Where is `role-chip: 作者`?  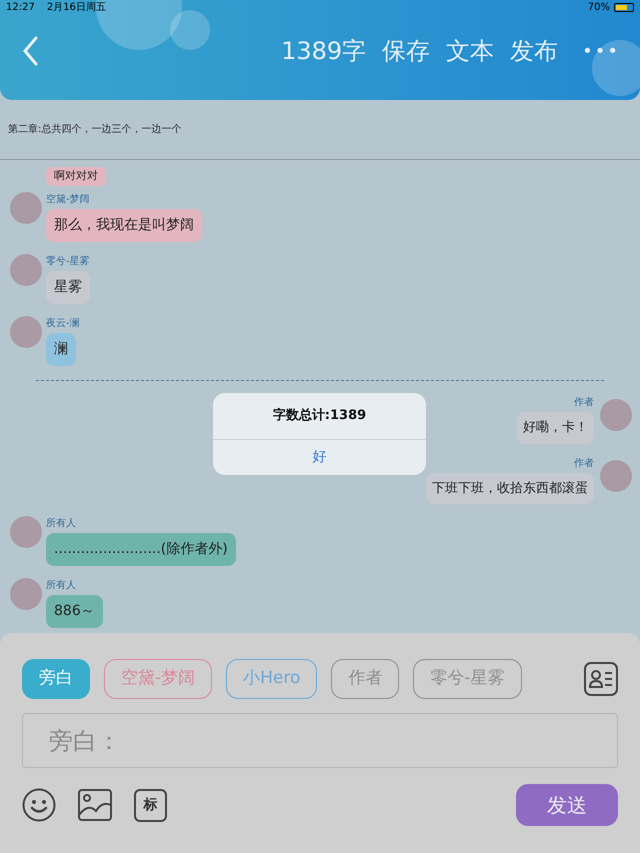 role-chip: 作者 is located at coordinates (365, 679).